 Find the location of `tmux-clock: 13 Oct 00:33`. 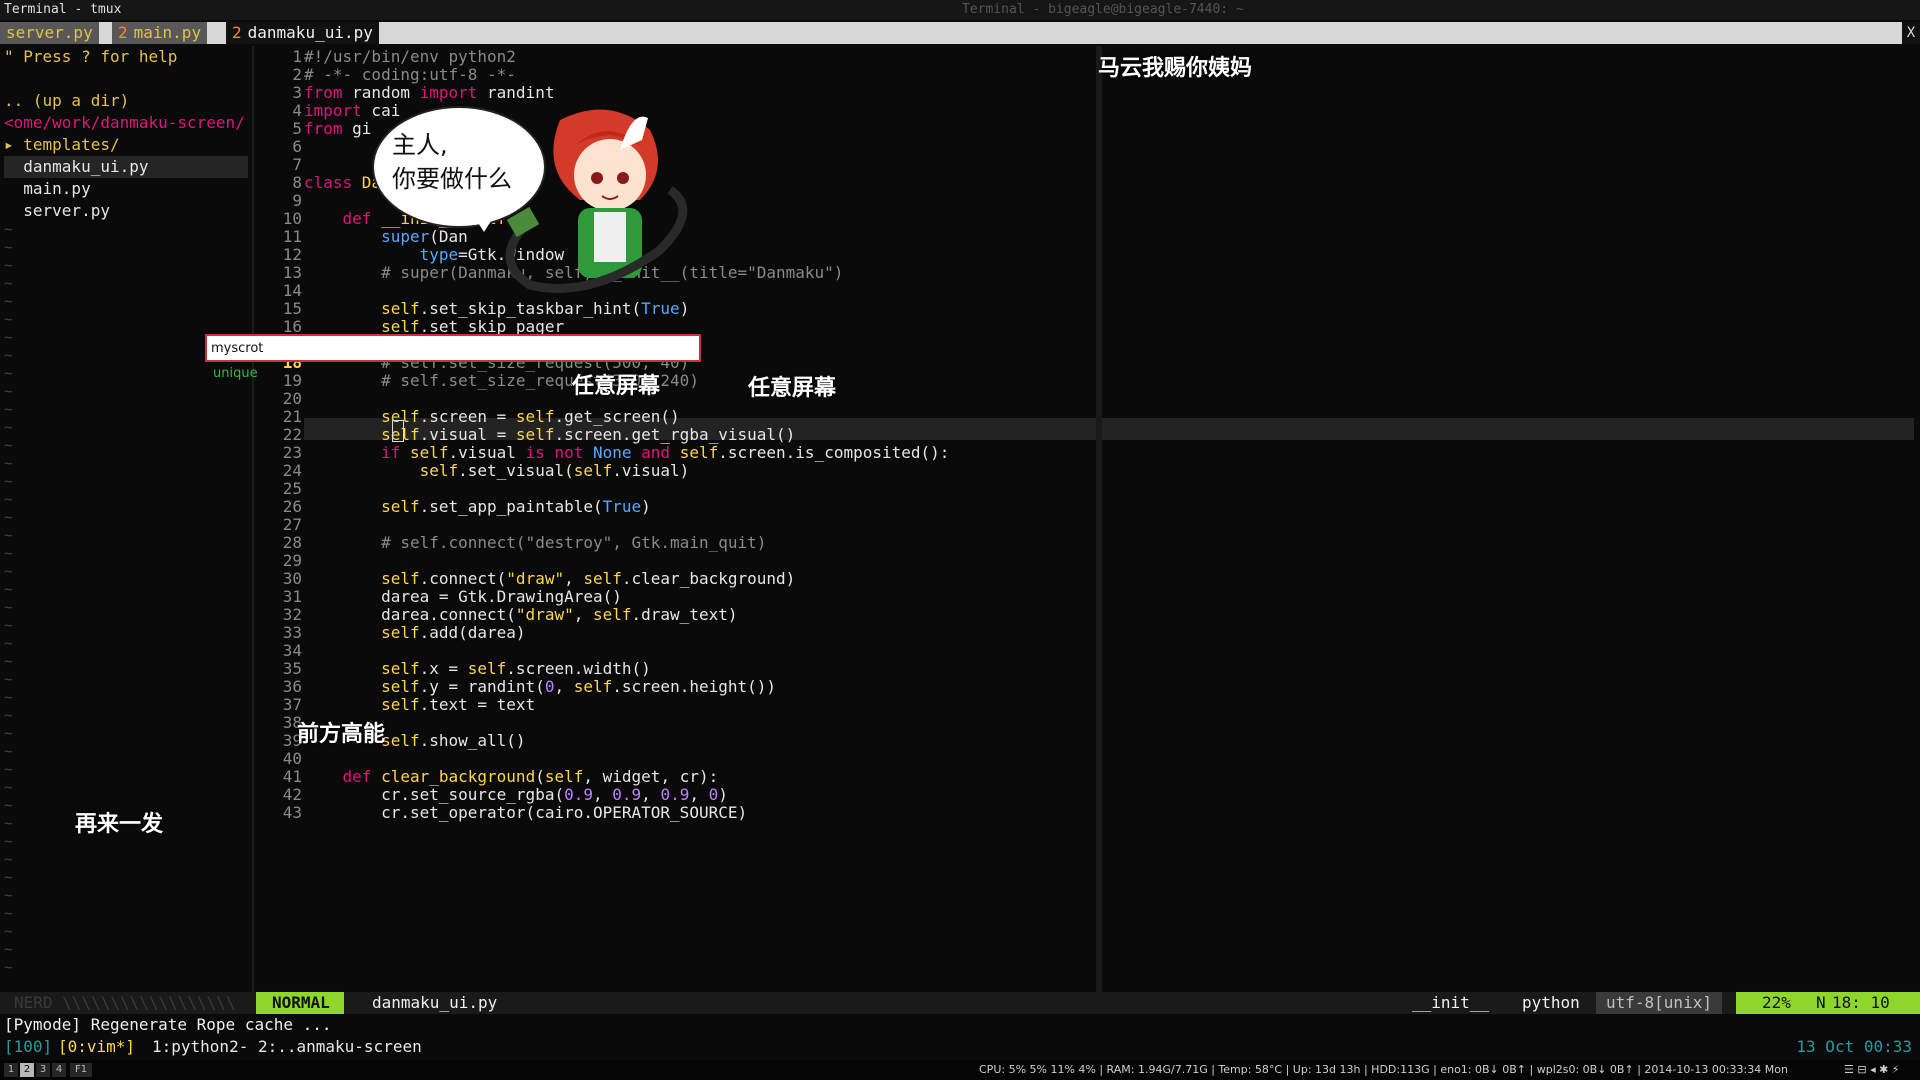

tmux-clock: 13 Oct 00:33 is located at coordinates (1854, 1046).